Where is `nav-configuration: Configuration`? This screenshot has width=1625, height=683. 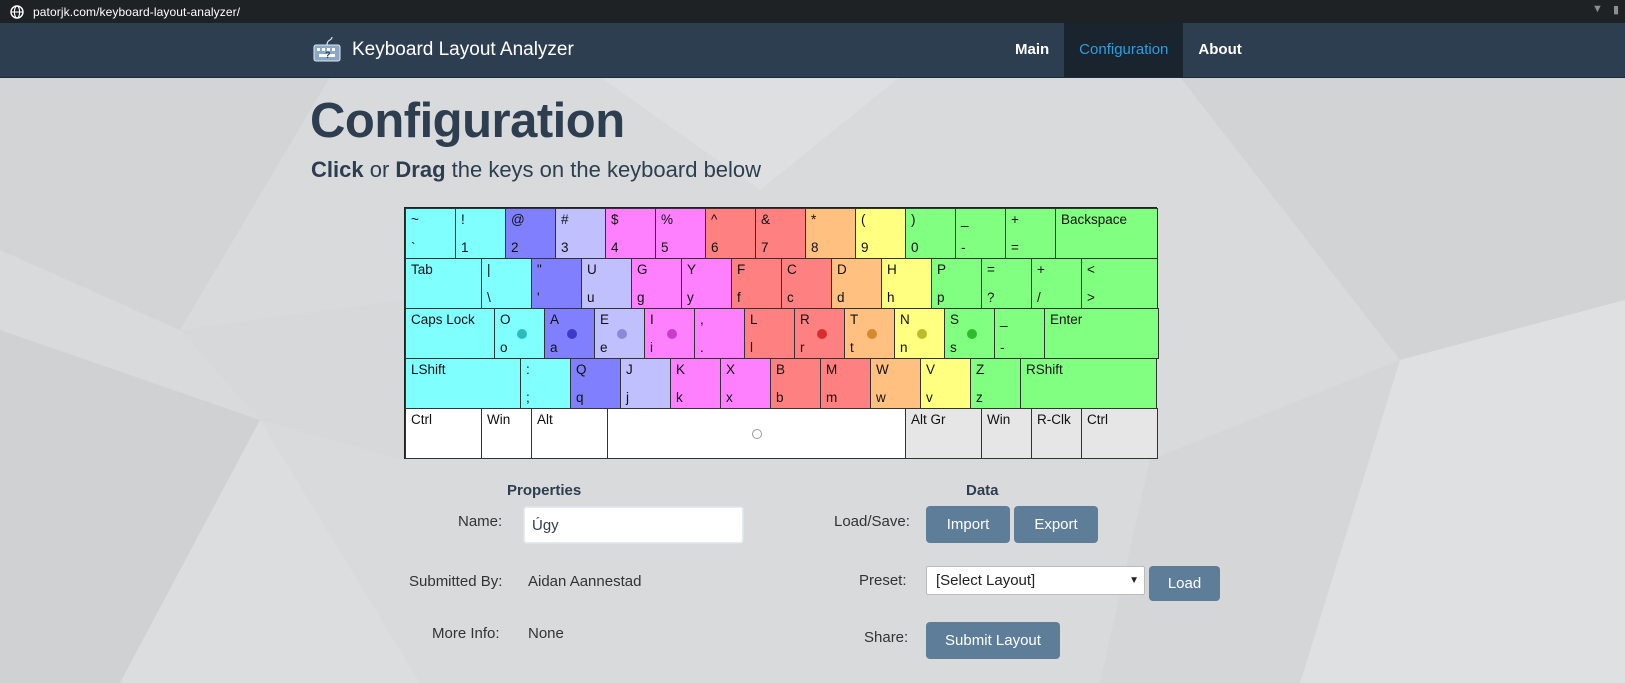
nav-configuration: Configuration is located at coordinates (1124, 50).